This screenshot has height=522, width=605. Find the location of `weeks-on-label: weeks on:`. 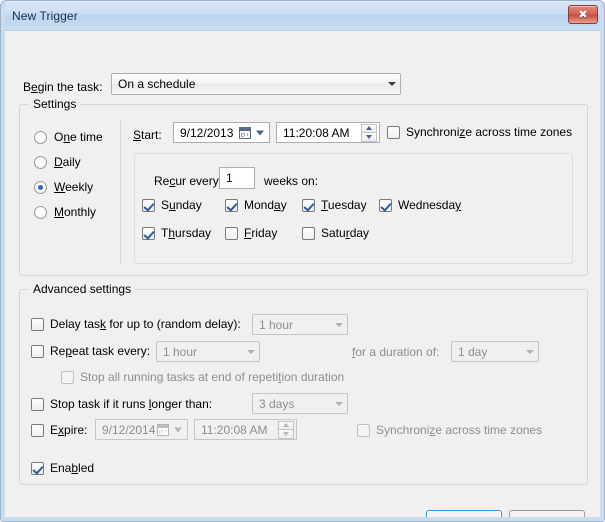

weeks-on-label: weeks on: is located at coordinates (291, 181).